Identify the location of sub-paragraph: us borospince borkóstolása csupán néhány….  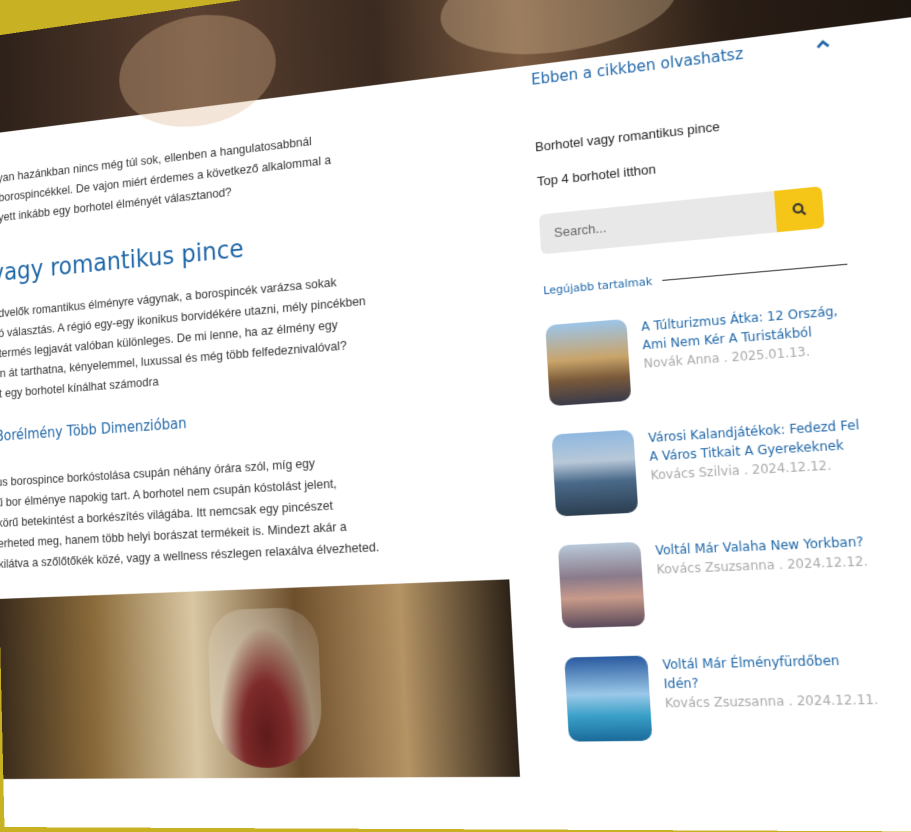
(254, 508).